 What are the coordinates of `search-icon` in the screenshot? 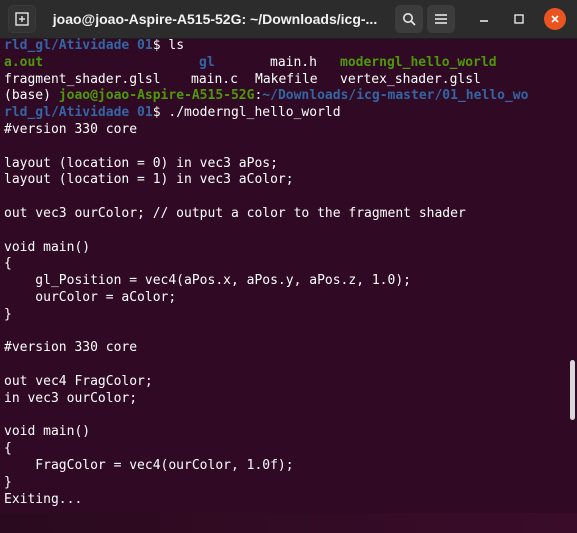 It's located at (409, 19).